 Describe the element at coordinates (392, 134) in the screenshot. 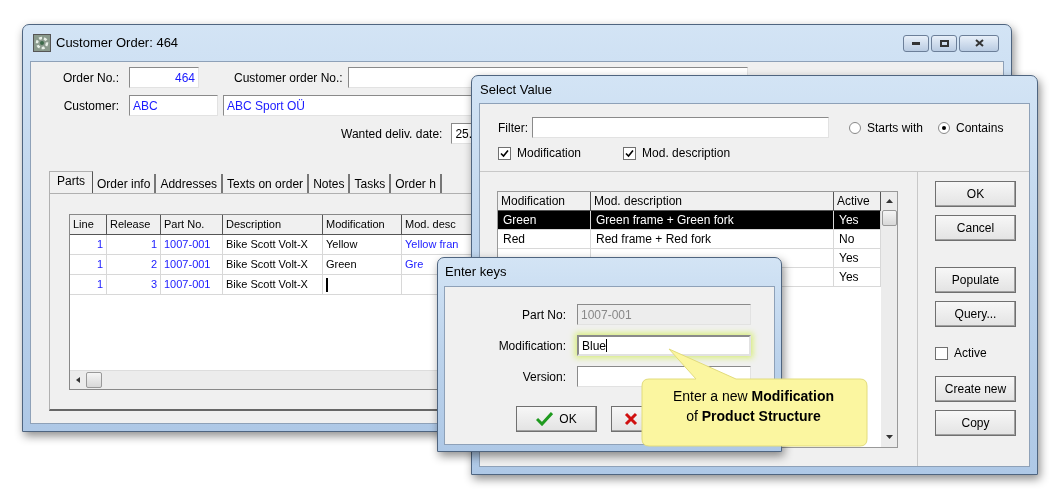

I see `field-label: Wanted deliv. date:` at that location.